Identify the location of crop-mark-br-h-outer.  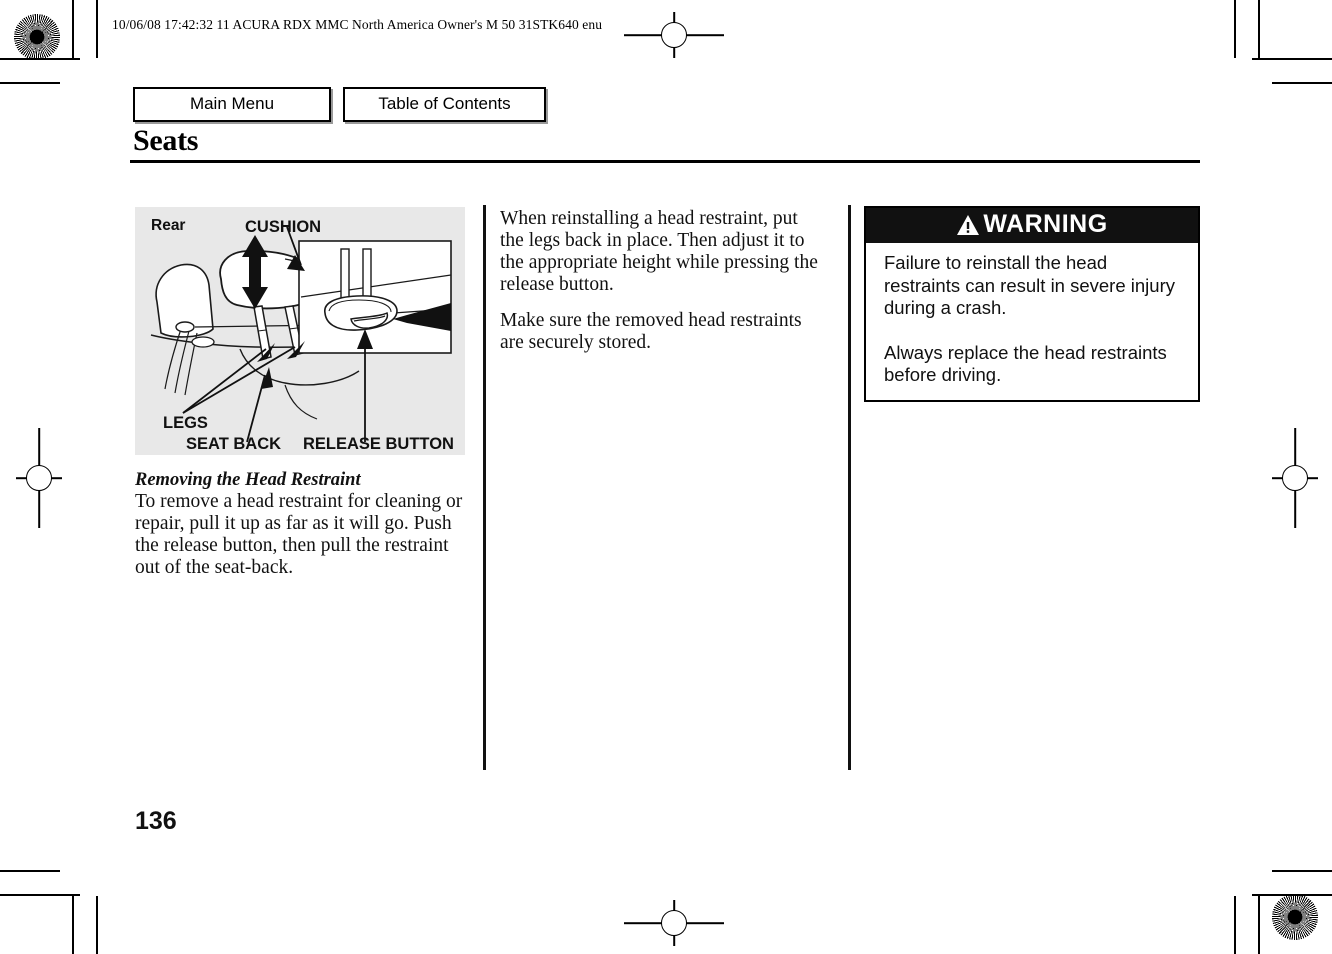
(1302, 871).